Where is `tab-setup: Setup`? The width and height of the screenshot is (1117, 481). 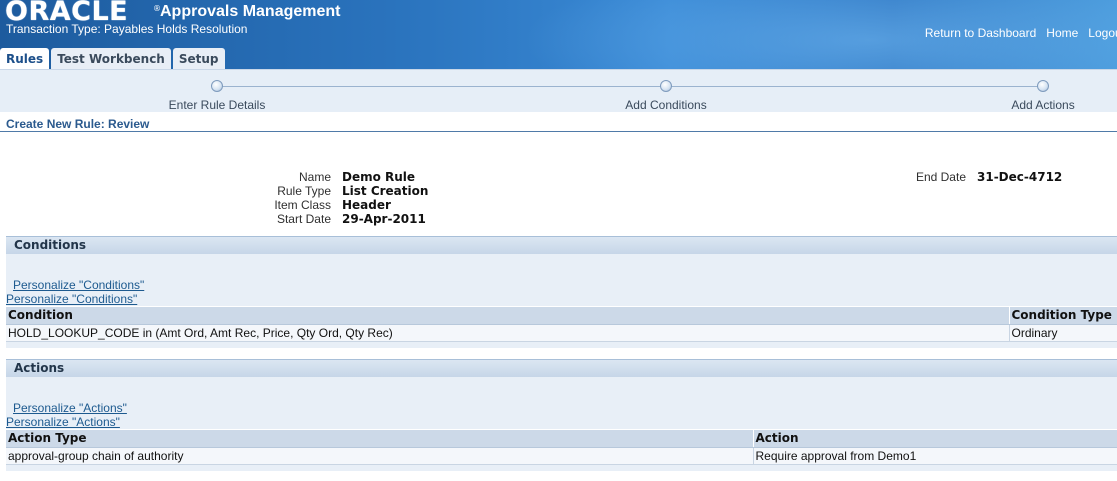 tab-setup: Setup is located at coordinates (198, 58).